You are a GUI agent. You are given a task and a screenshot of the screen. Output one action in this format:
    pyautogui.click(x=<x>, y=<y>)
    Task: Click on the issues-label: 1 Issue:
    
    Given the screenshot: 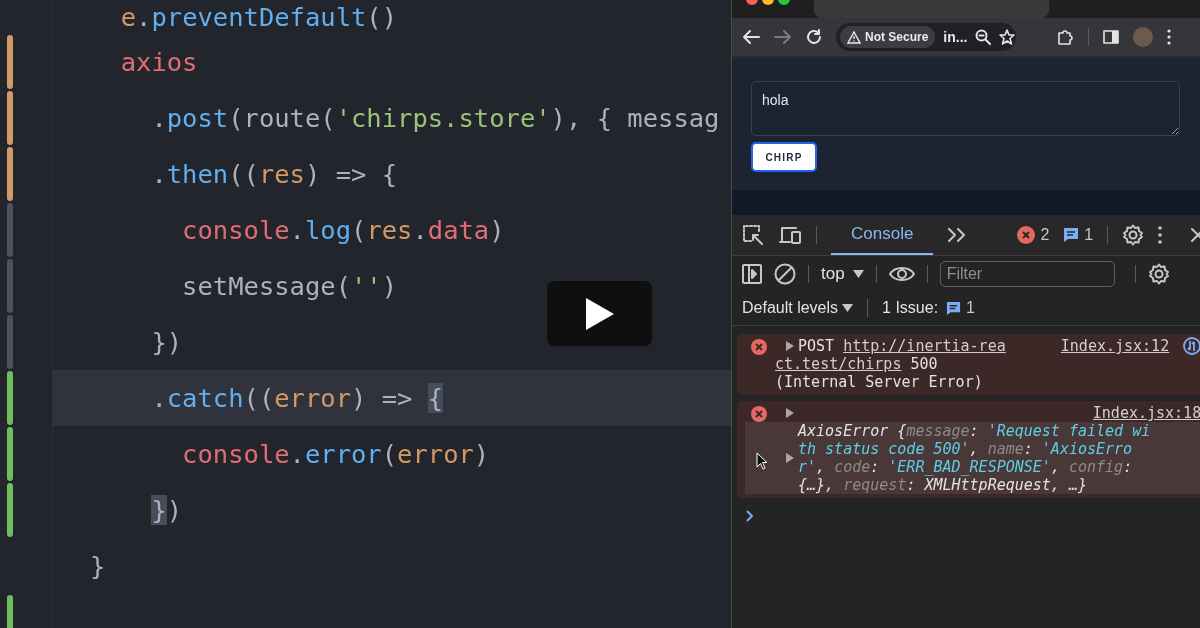 What is the action you would take?
    pyautogui.click(x=910, y=308)
    